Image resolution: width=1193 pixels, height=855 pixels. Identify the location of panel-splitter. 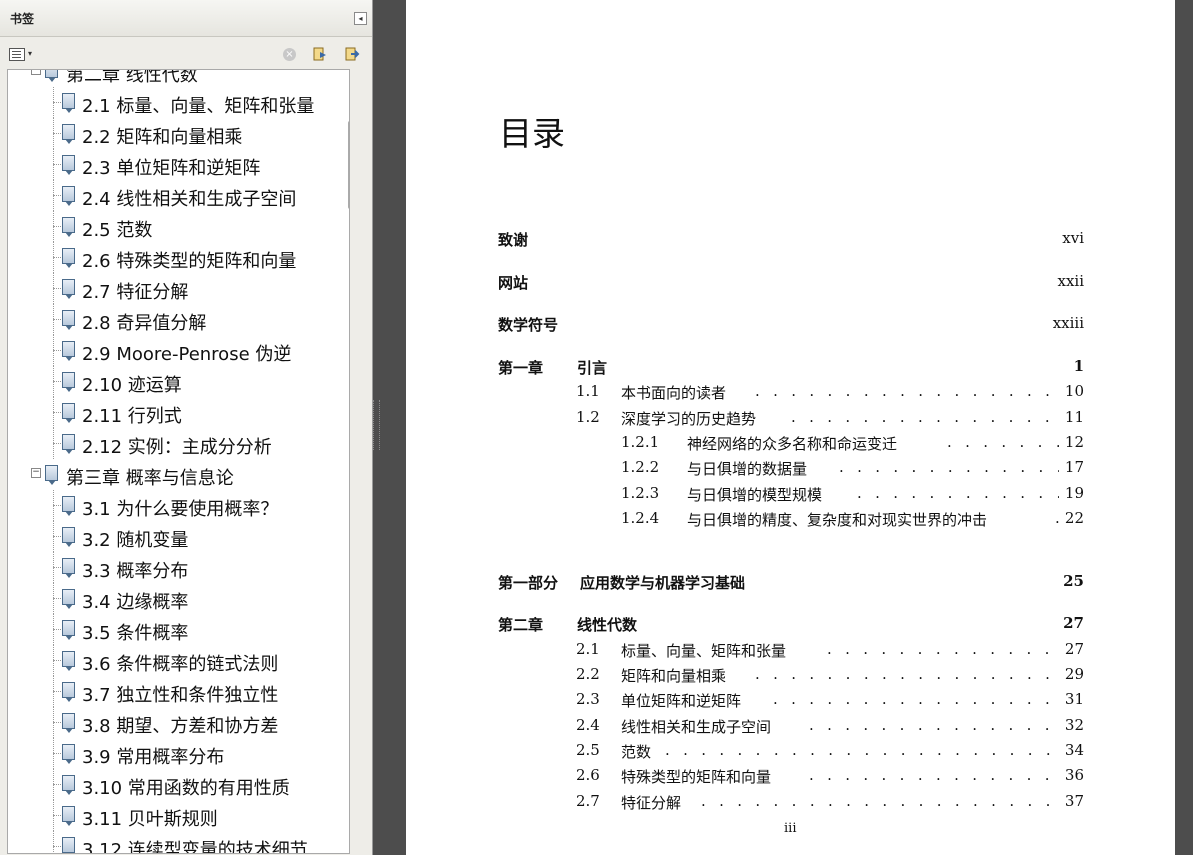
(389, 427).